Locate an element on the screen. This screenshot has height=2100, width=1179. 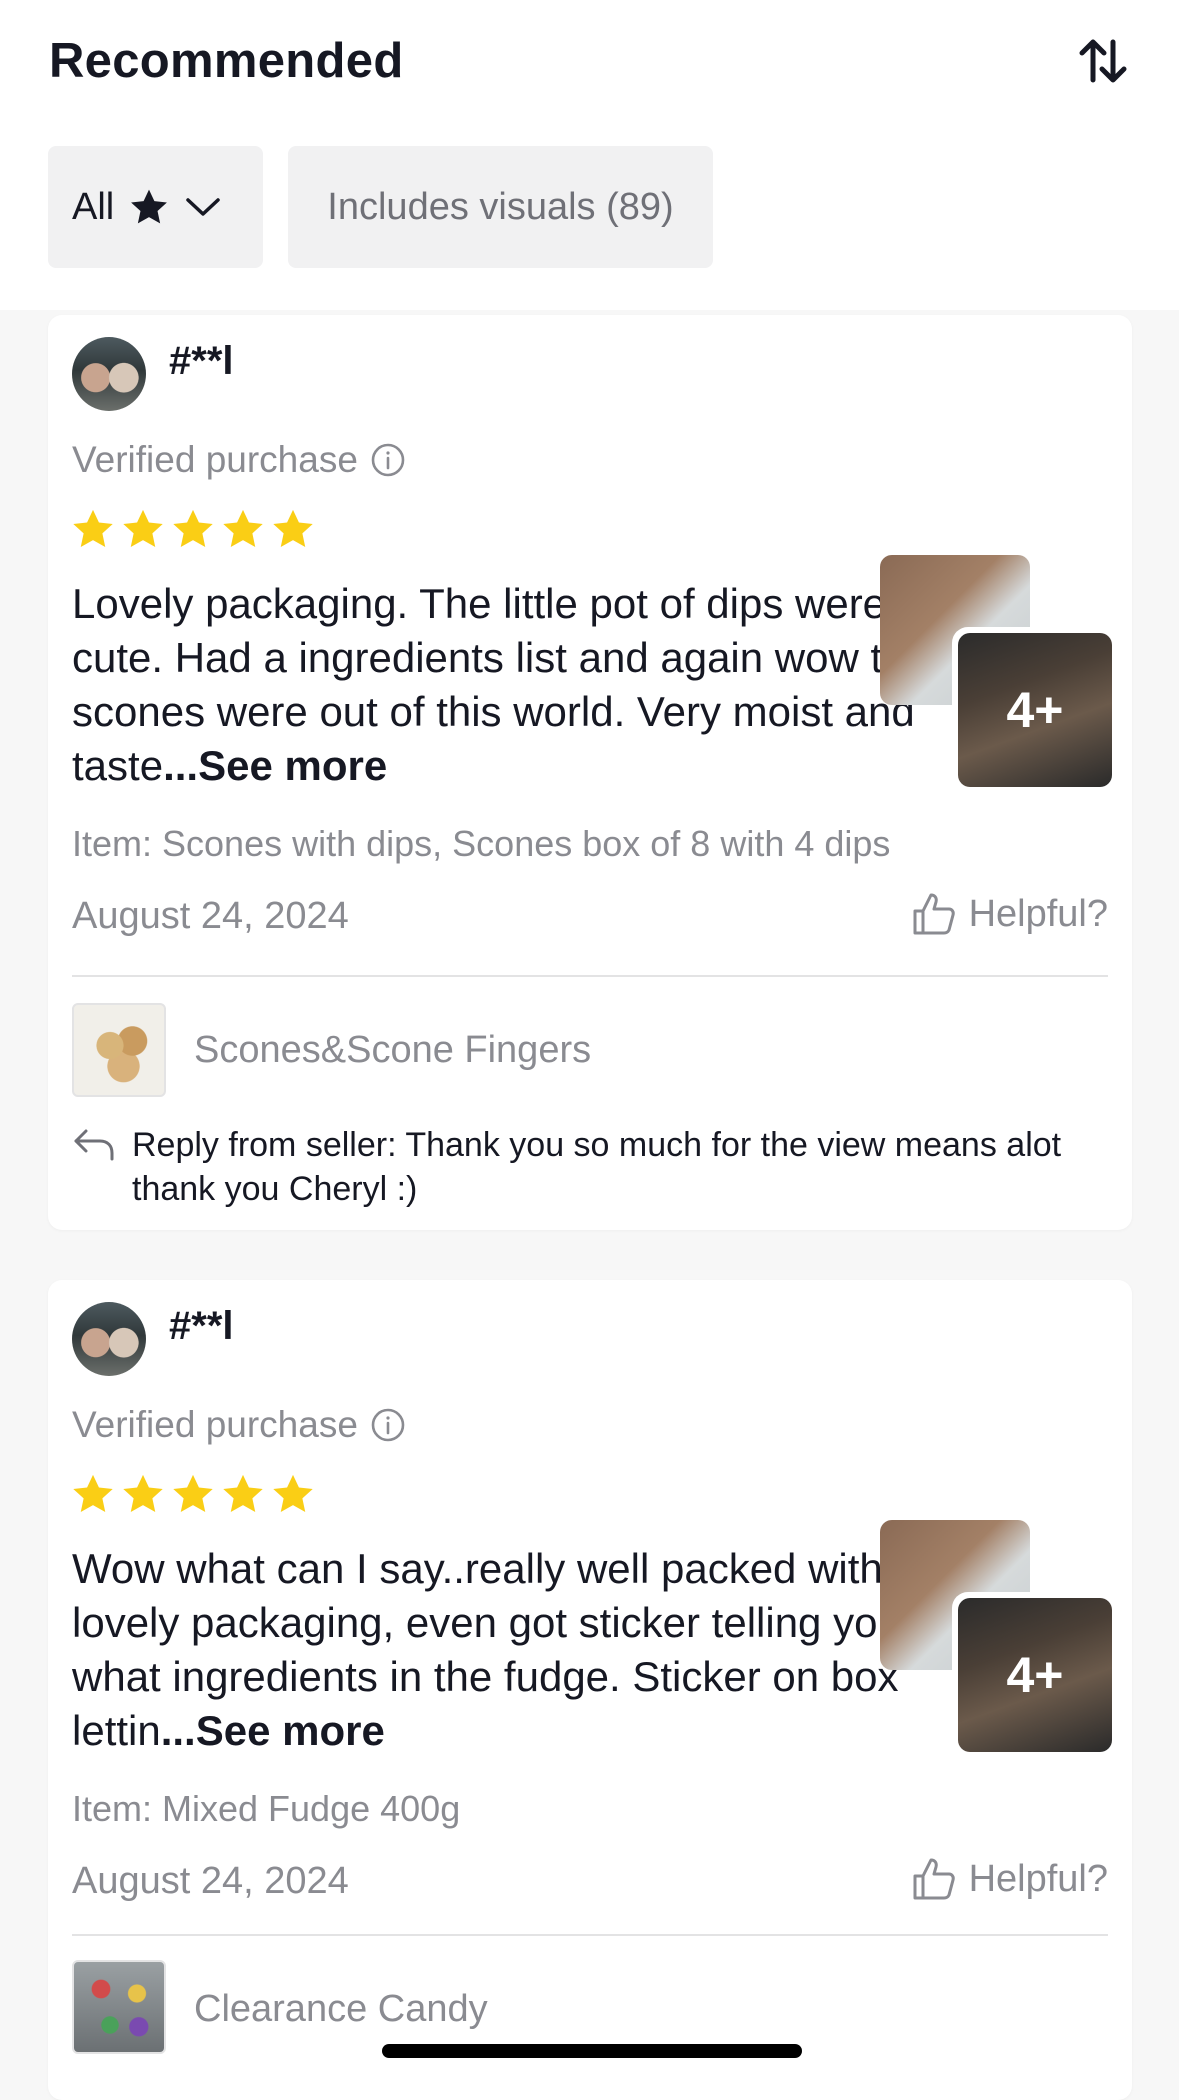
chevron-down-icon is located at coordinates (203, 207).